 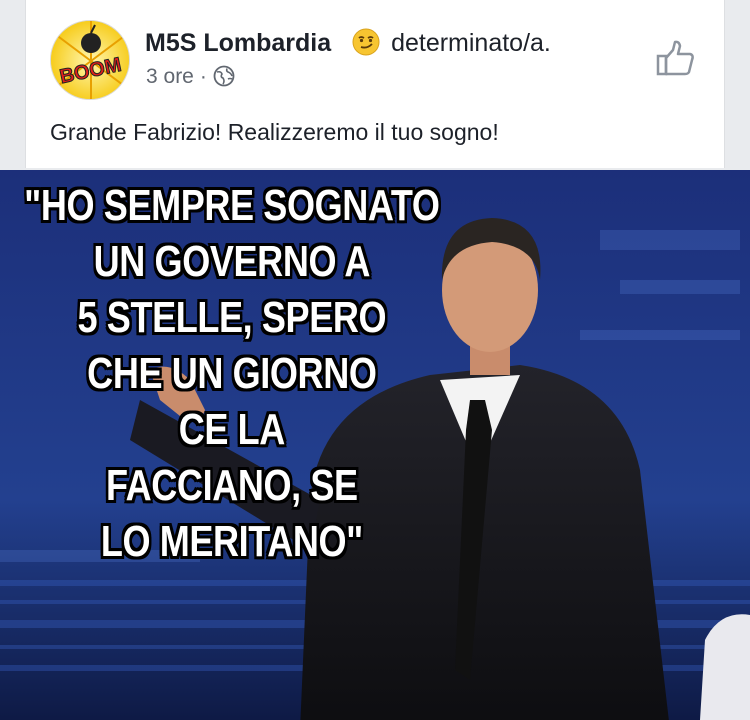 I want to click on author-name: M5S Lombardia, so click(x=238, y=43).